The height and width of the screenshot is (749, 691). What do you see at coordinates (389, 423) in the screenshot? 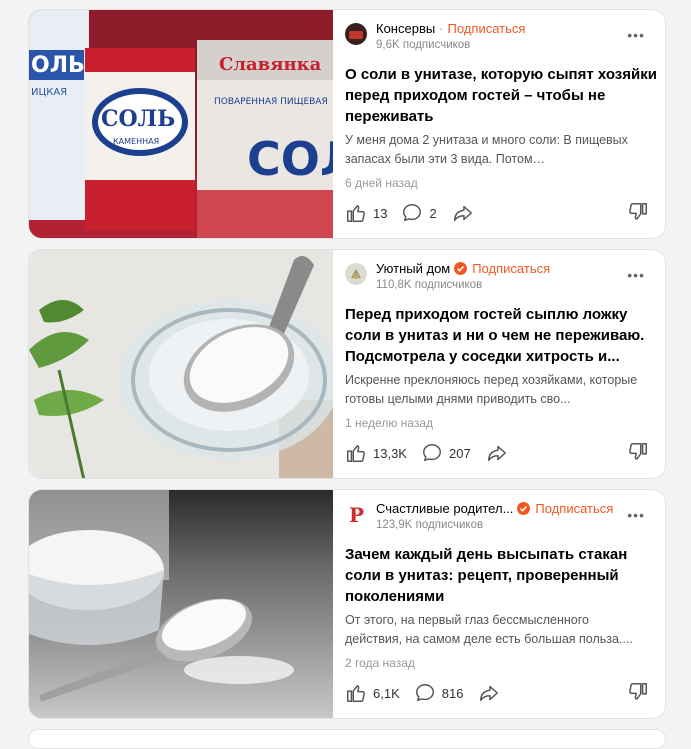
I see `publish-date: 1 неделю назад` at bounding box center [389, 423].